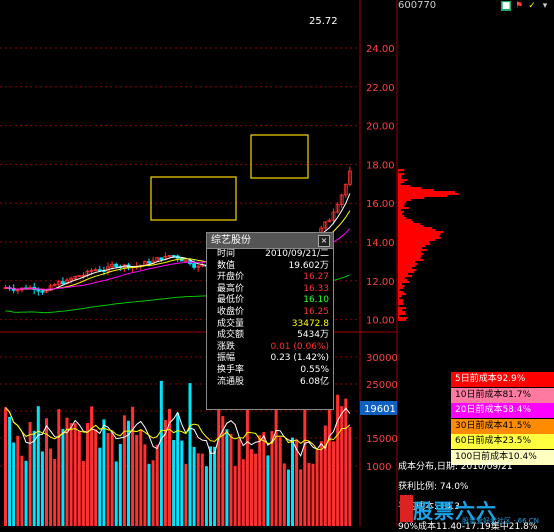 Image resolution: width=554 pixels, height=532 pixels. What do you see at coordinates (231, 335) in the screenshot?
I see `info-row-label: 成交额` at bounding box center [231, 335].